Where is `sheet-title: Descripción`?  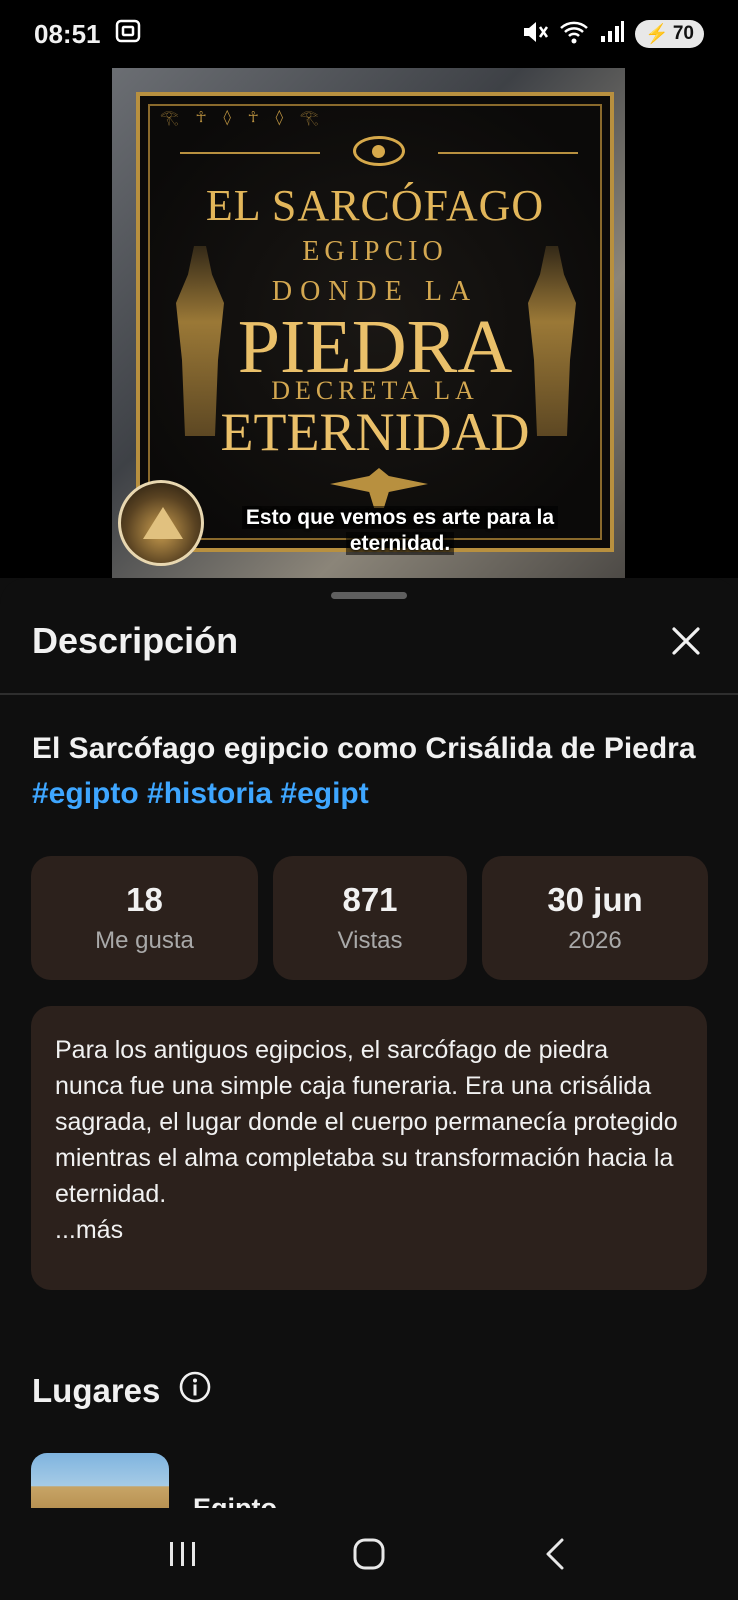
sheet-title: Descripción is located at coordinates (135, 640).